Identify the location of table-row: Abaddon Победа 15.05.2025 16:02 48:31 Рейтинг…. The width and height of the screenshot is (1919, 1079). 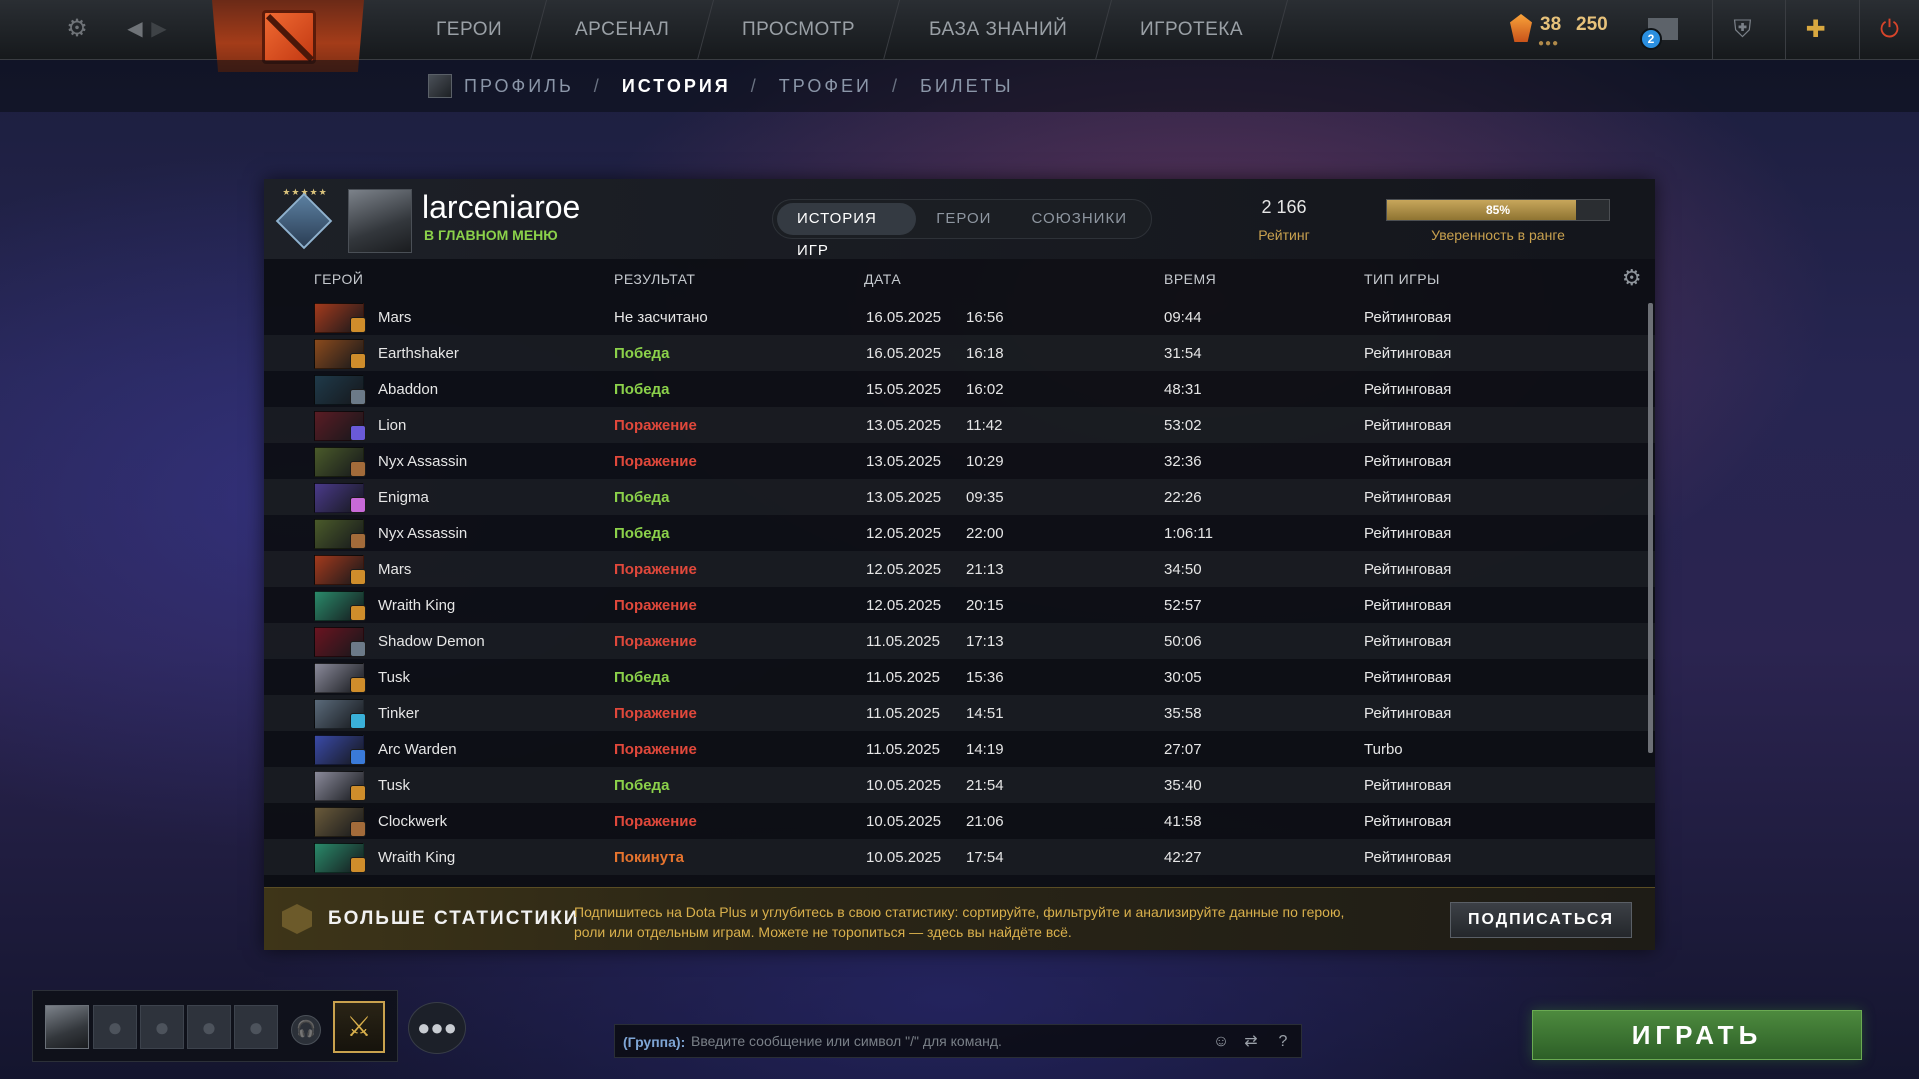
(959, 389).